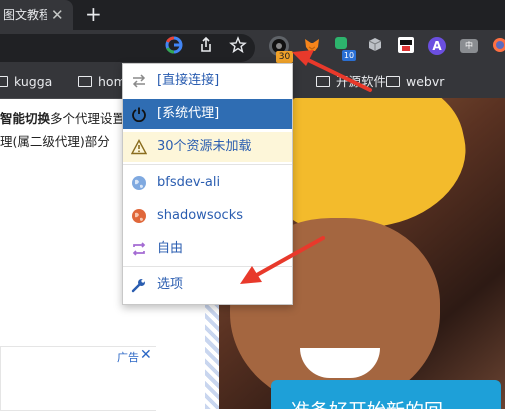  I want to click on power-icon, so click(139, 114).